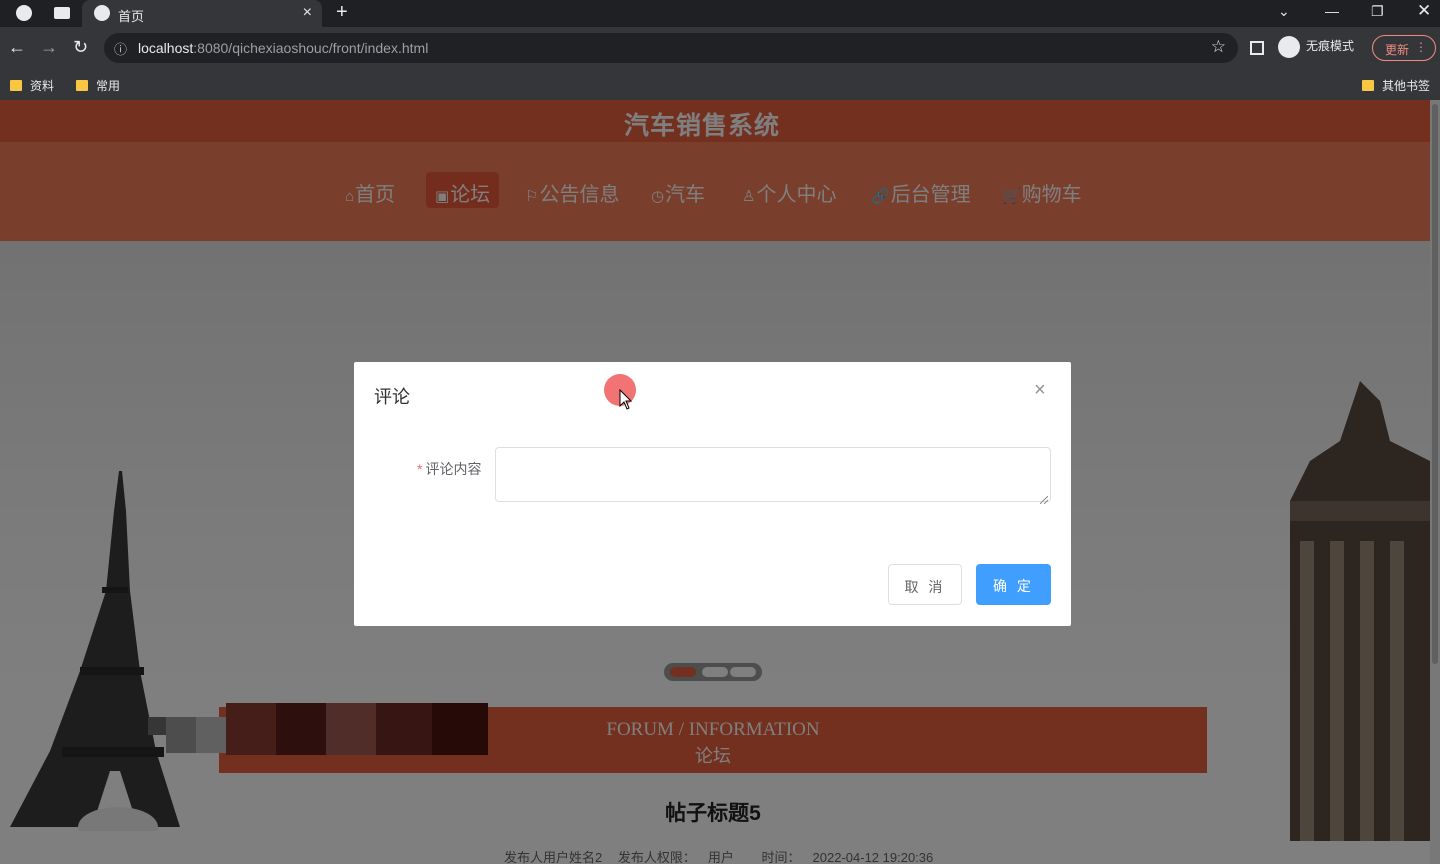  Describe the element at coordinates (1377, 11) in the screenshot. I see `restore-icon: ❐` at that location.